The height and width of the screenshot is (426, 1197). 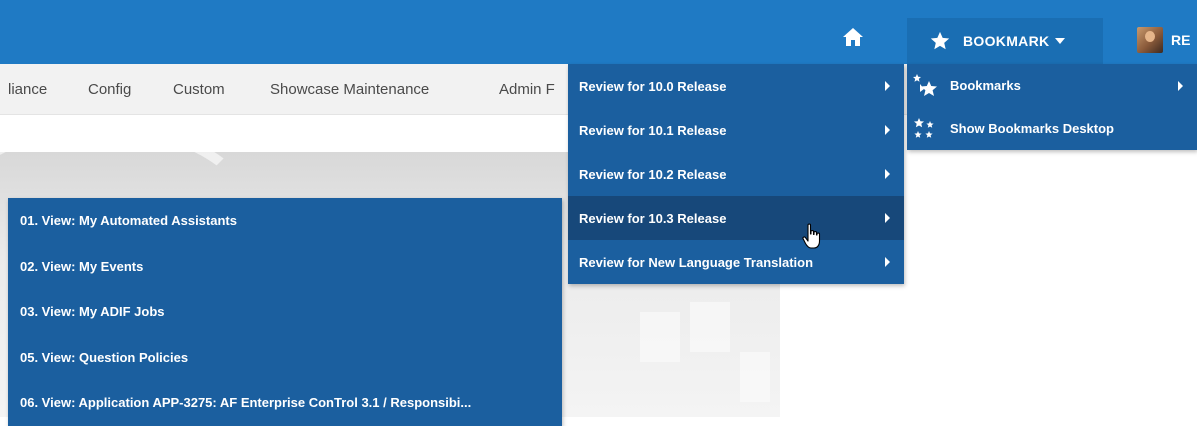 I want to click on star-icon, so click(x=940, y=40).